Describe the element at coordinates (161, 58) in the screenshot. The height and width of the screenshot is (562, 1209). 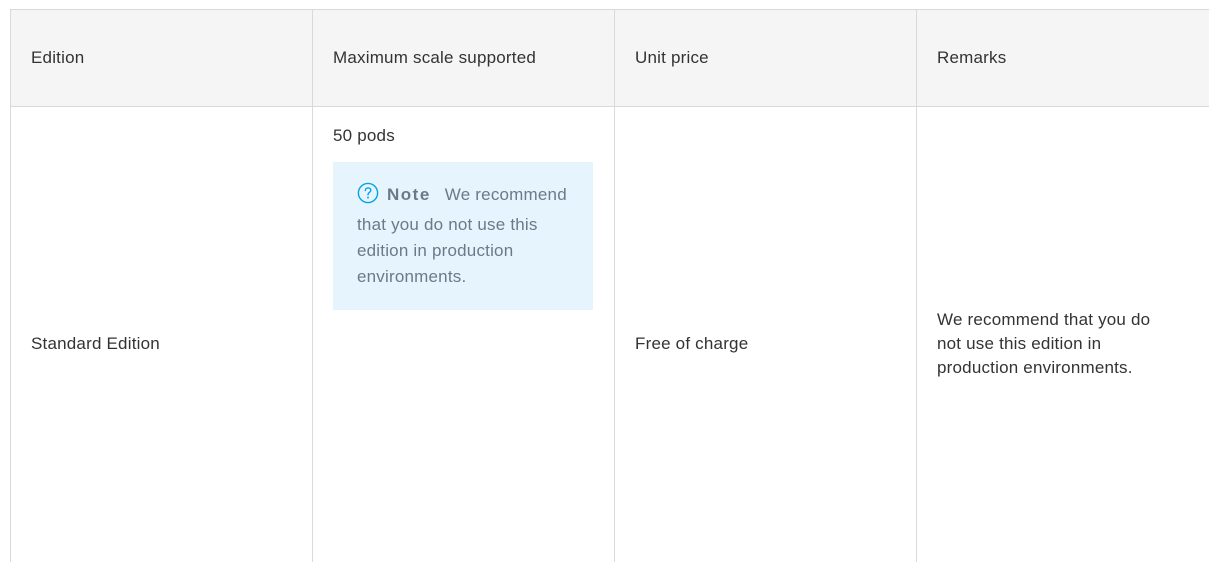
I see `header-edition: Edition` at that location.